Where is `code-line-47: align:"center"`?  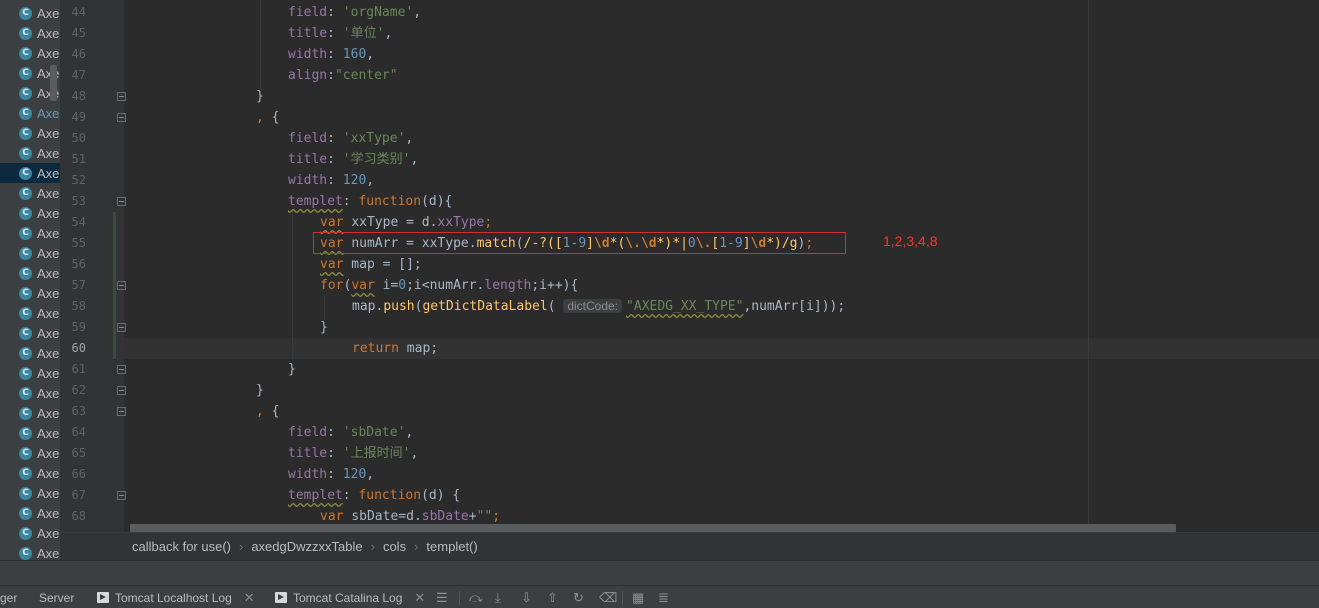 code-line-47: align:"center" is located at coordinates (343, 75).